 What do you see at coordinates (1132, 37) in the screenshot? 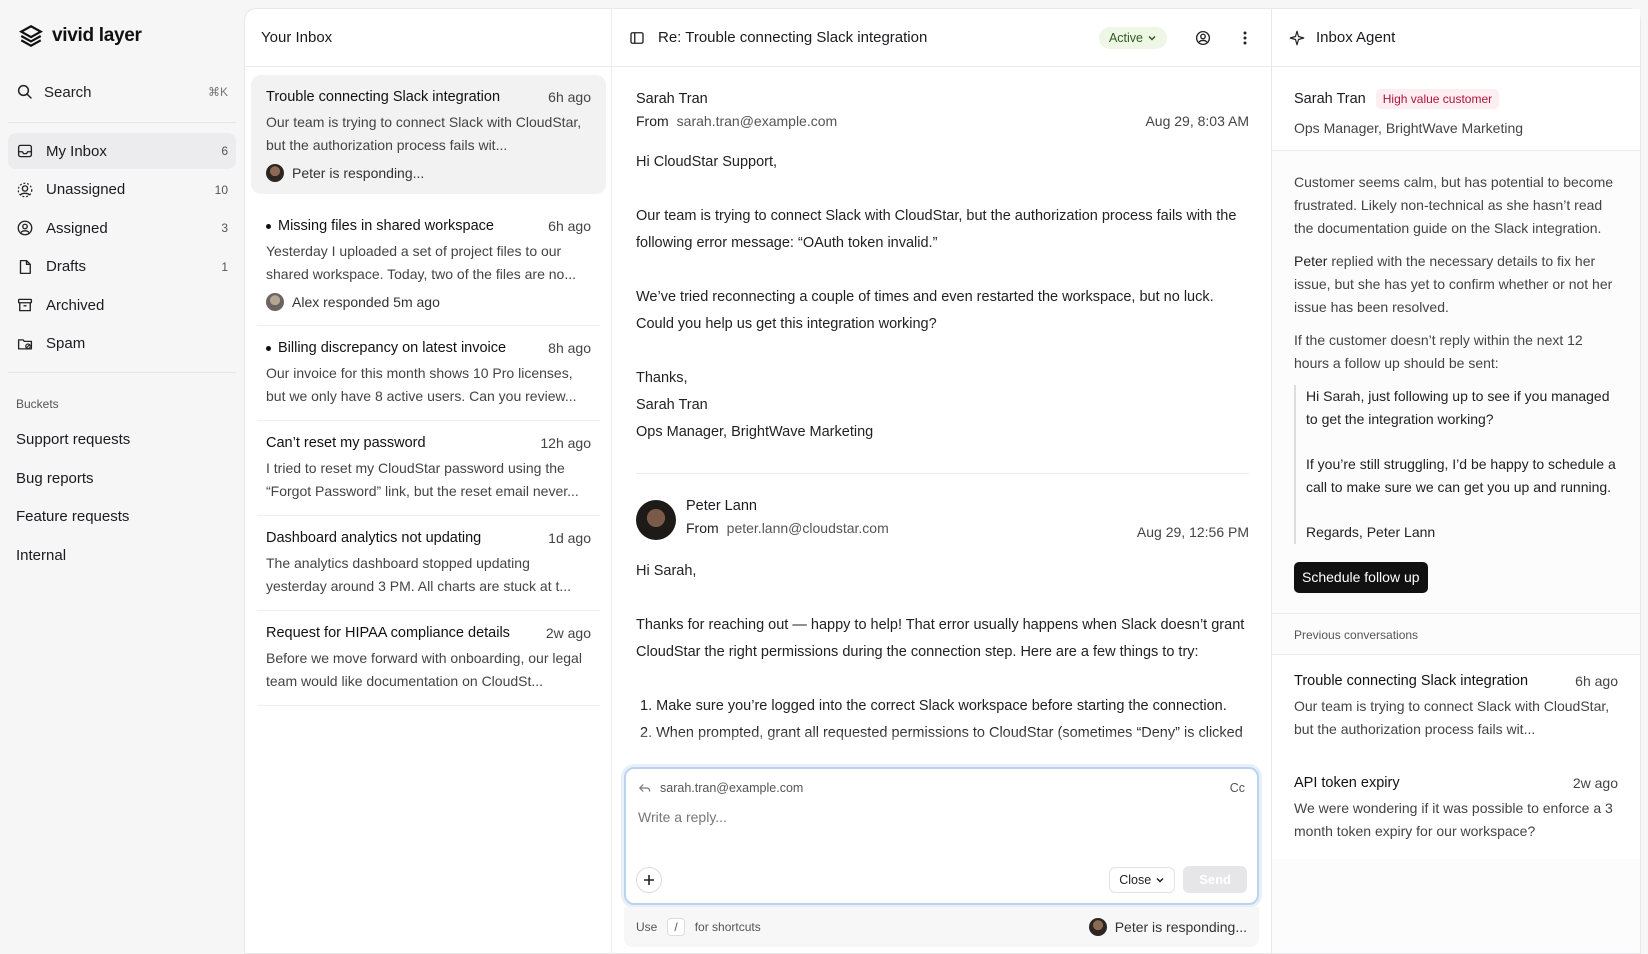
I see `status-dropdown: Active` at bounding box center [1132, 37].